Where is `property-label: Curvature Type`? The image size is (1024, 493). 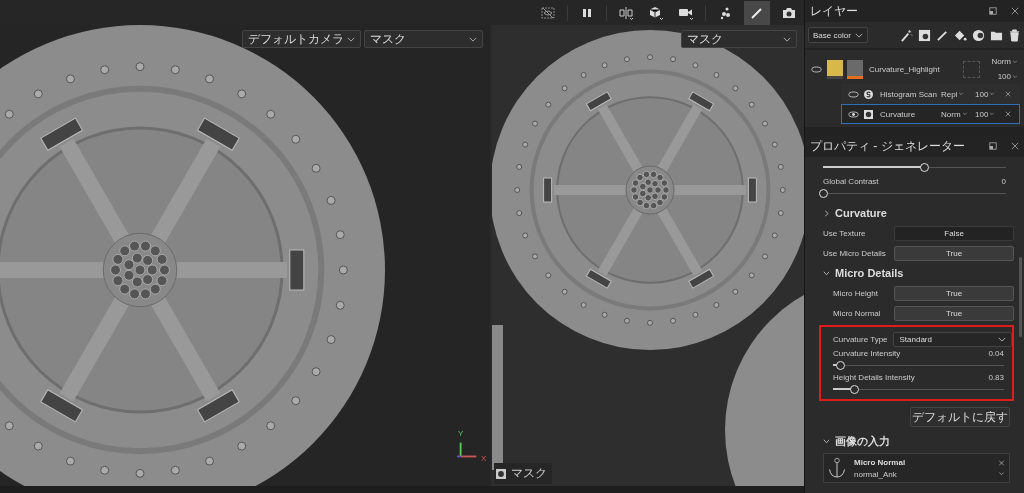
property-label: Curvature Type is located at coordinates (861, 339).